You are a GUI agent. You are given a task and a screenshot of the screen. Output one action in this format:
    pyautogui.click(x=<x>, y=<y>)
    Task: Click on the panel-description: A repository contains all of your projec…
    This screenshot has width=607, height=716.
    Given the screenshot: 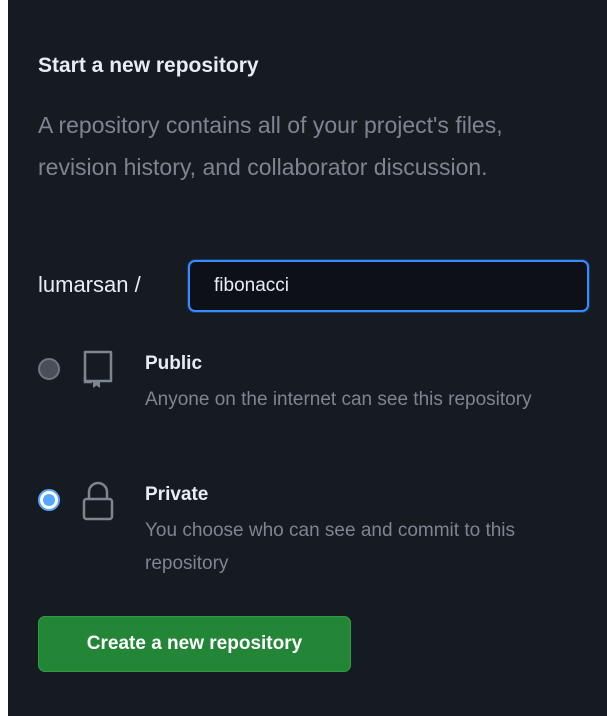 What is the action you would take?
    pyautogui.click(x=270, y=146)
    